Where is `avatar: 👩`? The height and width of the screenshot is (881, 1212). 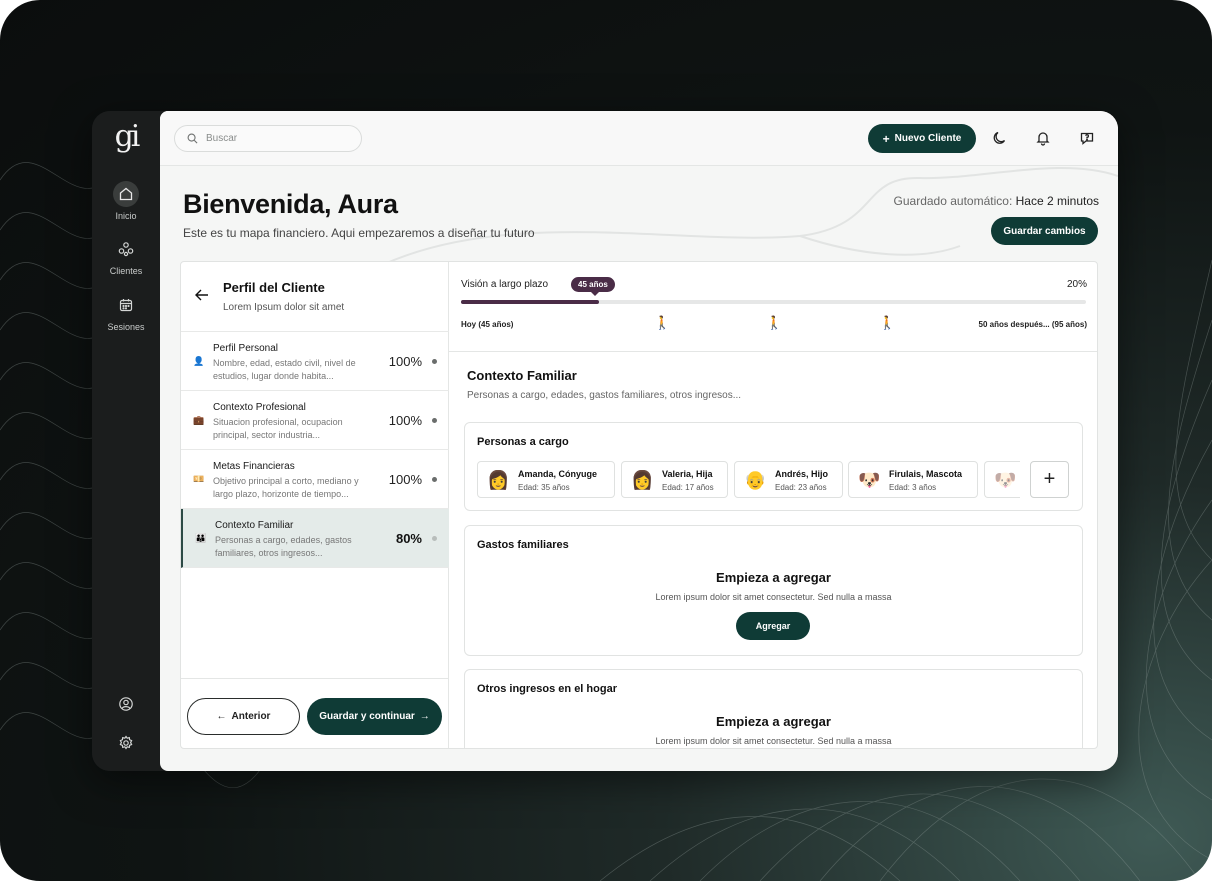
avatar: 👩 is located at coordinates (642, 480).